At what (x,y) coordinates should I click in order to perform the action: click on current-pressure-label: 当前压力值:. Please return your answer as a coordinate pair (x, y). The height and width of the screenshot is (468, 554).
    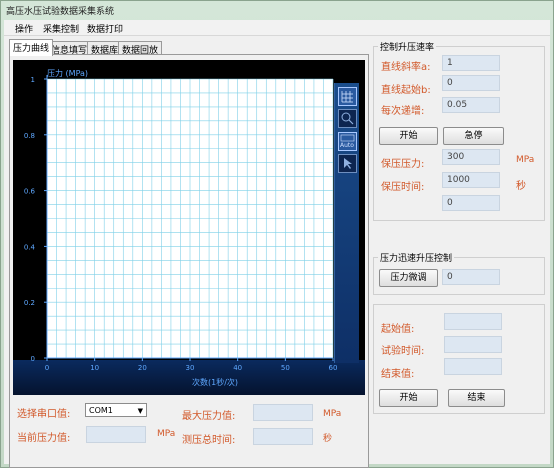
    Looking at the image, I should click on (44, 438).